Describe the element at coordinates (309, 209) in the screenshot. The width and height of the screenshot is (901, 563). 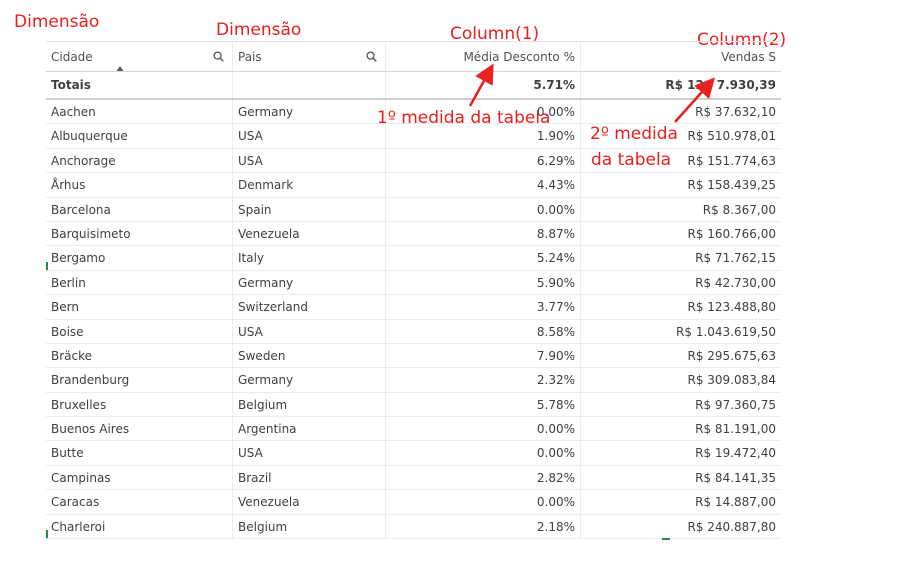
I see `cell-pais: Spain` at that location.